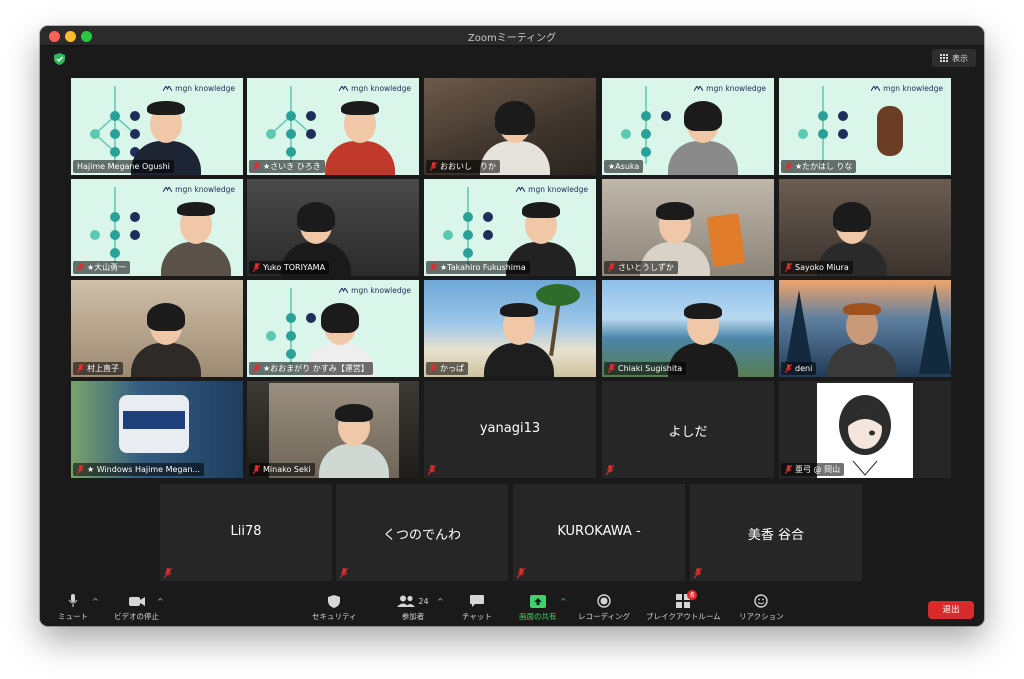  What do you see at coordinates (510, 126) in the screenshot?
I see `video-tile: おおいし りか` at bounding box center [510, 126].